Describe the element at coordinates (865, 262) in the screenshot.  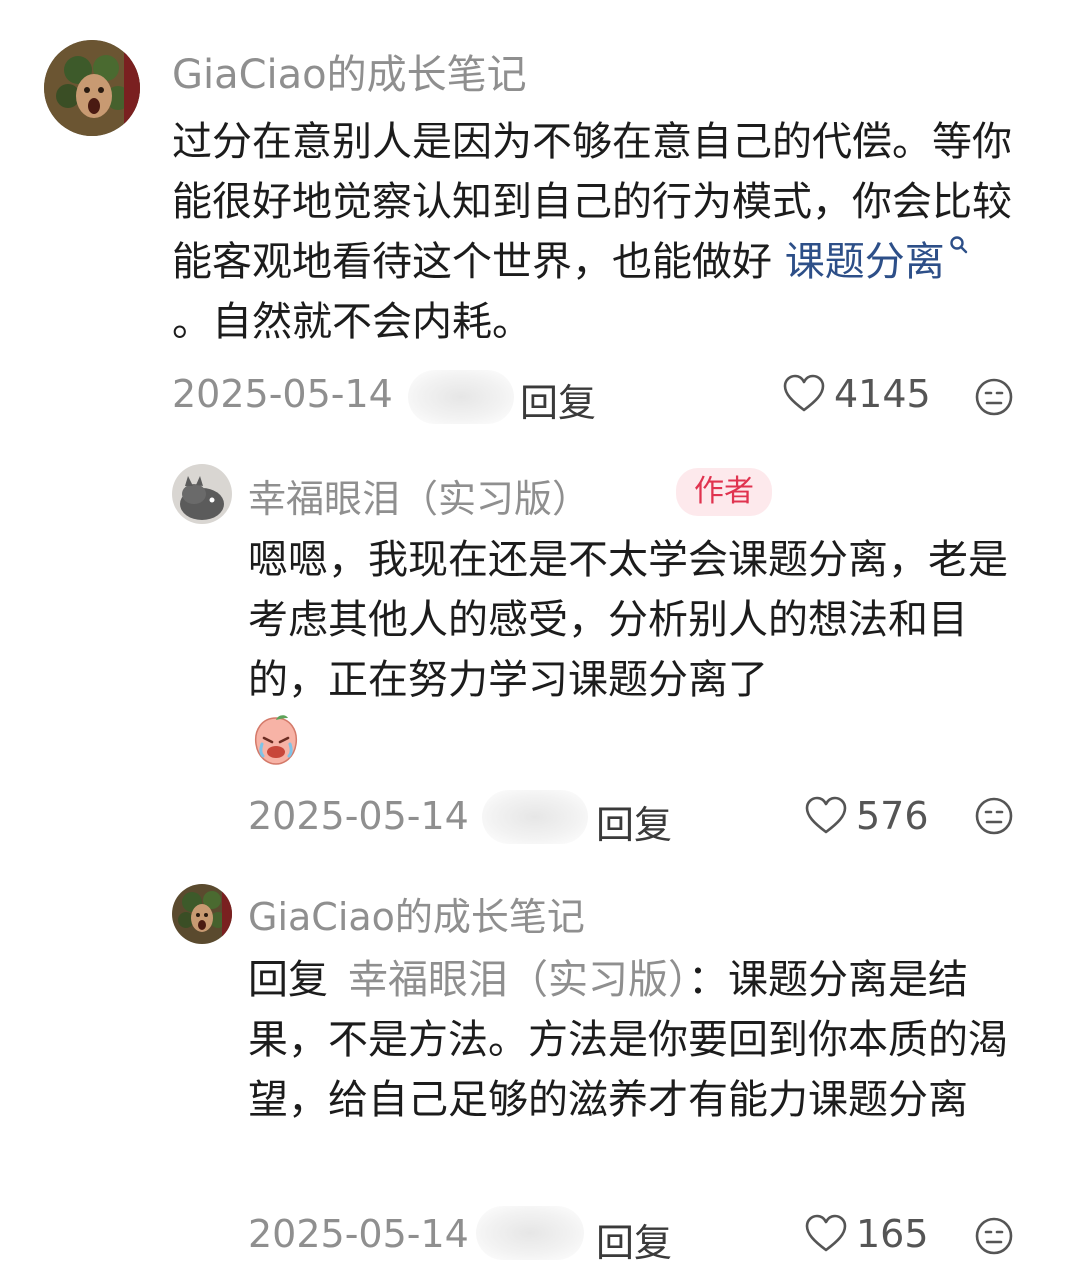
I see `topic-link-label: 课题分离` at that location.